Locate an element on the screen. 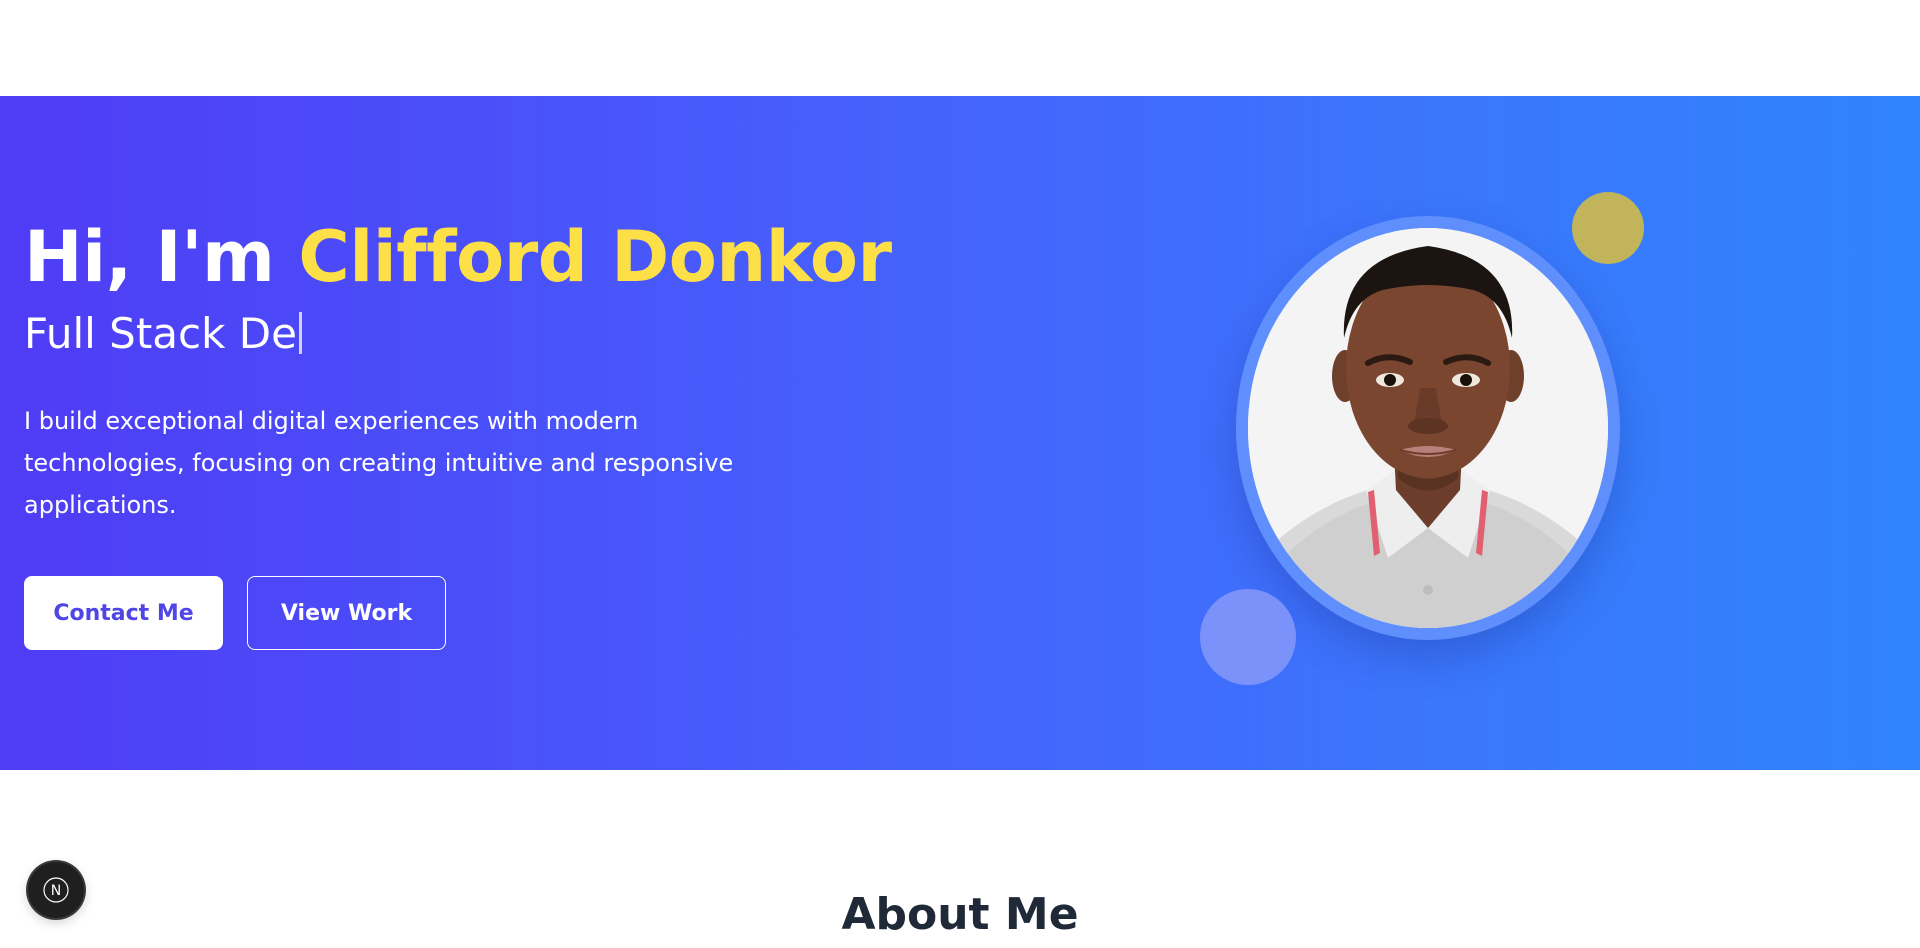  profile-photo-frame is located at coordinates (1428, 428).